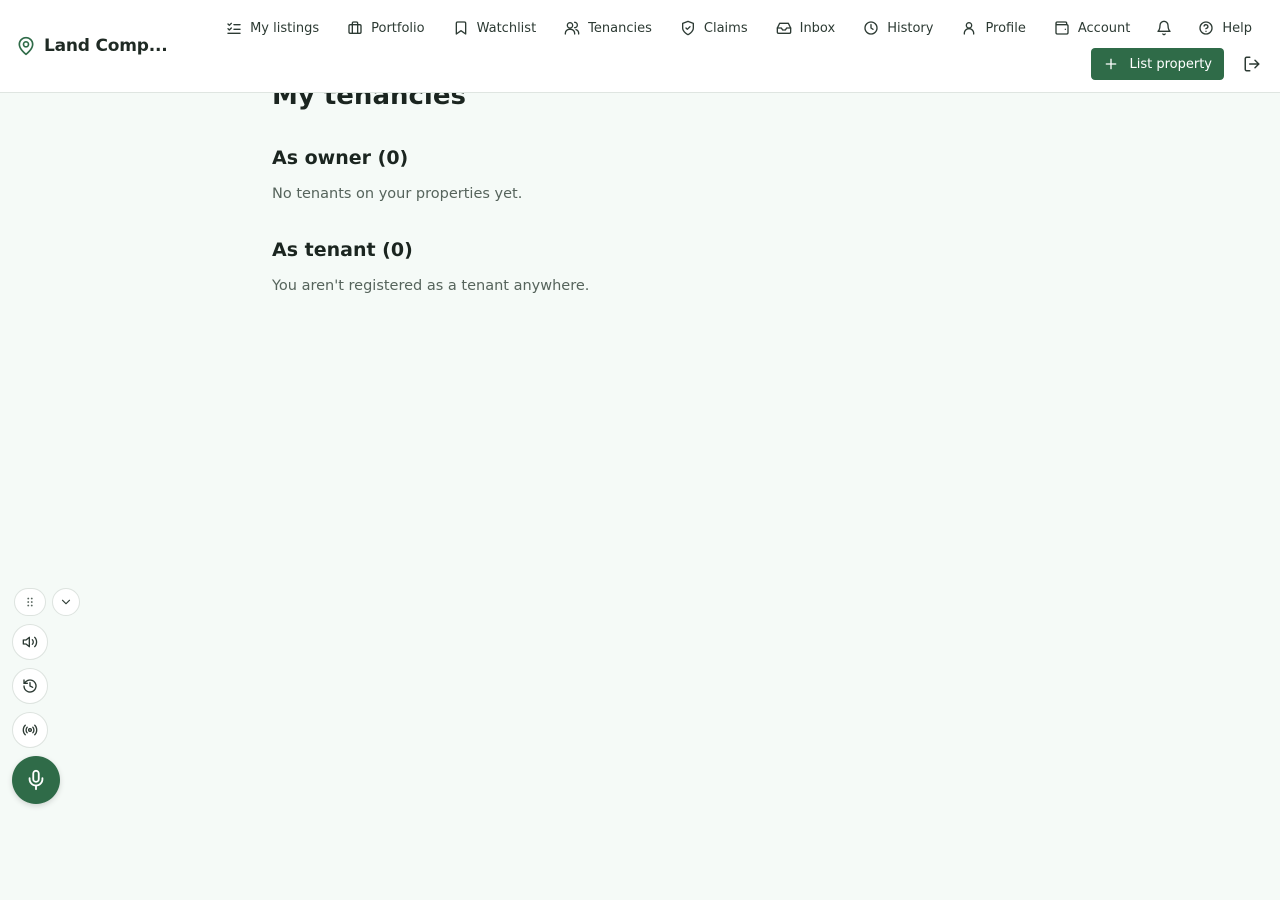 The height and width of the screenshot is (900, 1280). I want to click on wallet-icon, so click(1062, 28).